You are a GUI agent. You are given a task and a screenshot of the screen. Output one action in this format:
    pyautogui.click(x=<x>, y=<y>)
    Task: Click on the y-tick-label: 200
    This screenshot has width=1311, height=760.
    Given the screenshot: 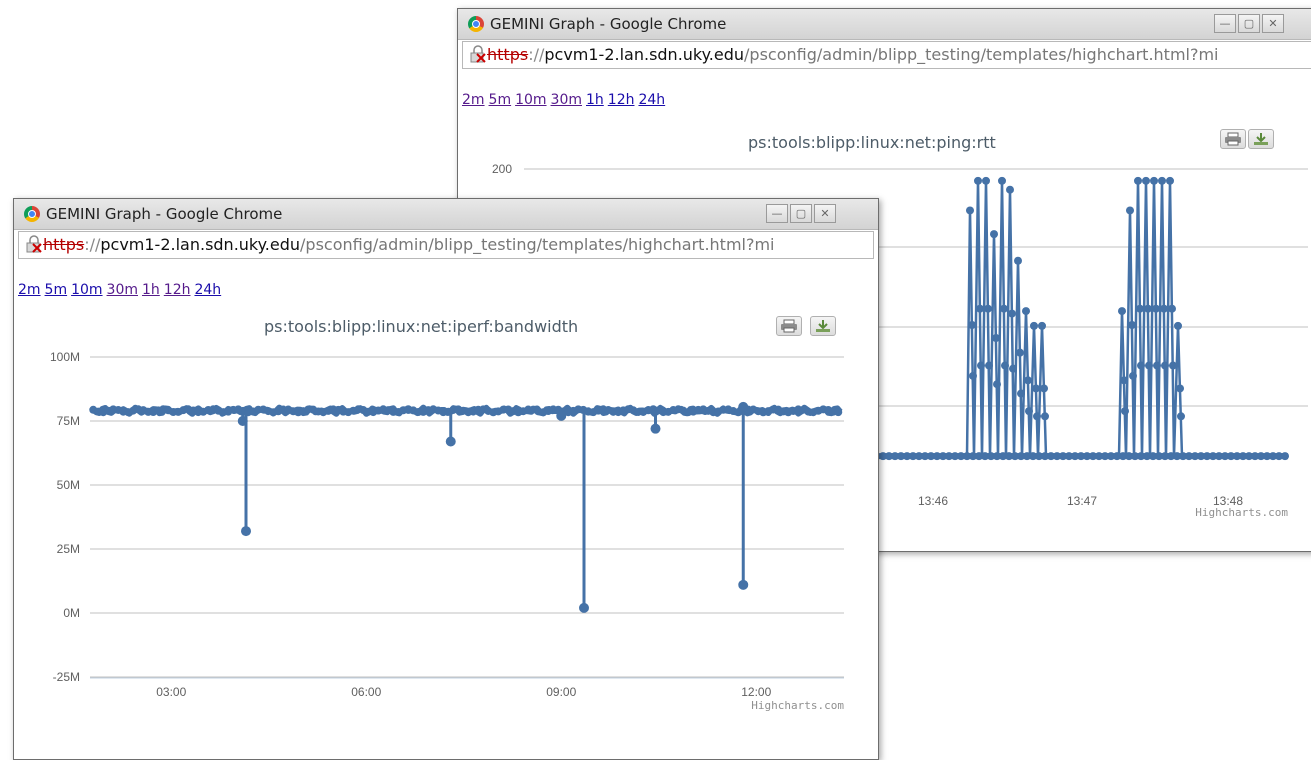 What is the action you would take?
    pyautogui.click(x=502, y=169)
    